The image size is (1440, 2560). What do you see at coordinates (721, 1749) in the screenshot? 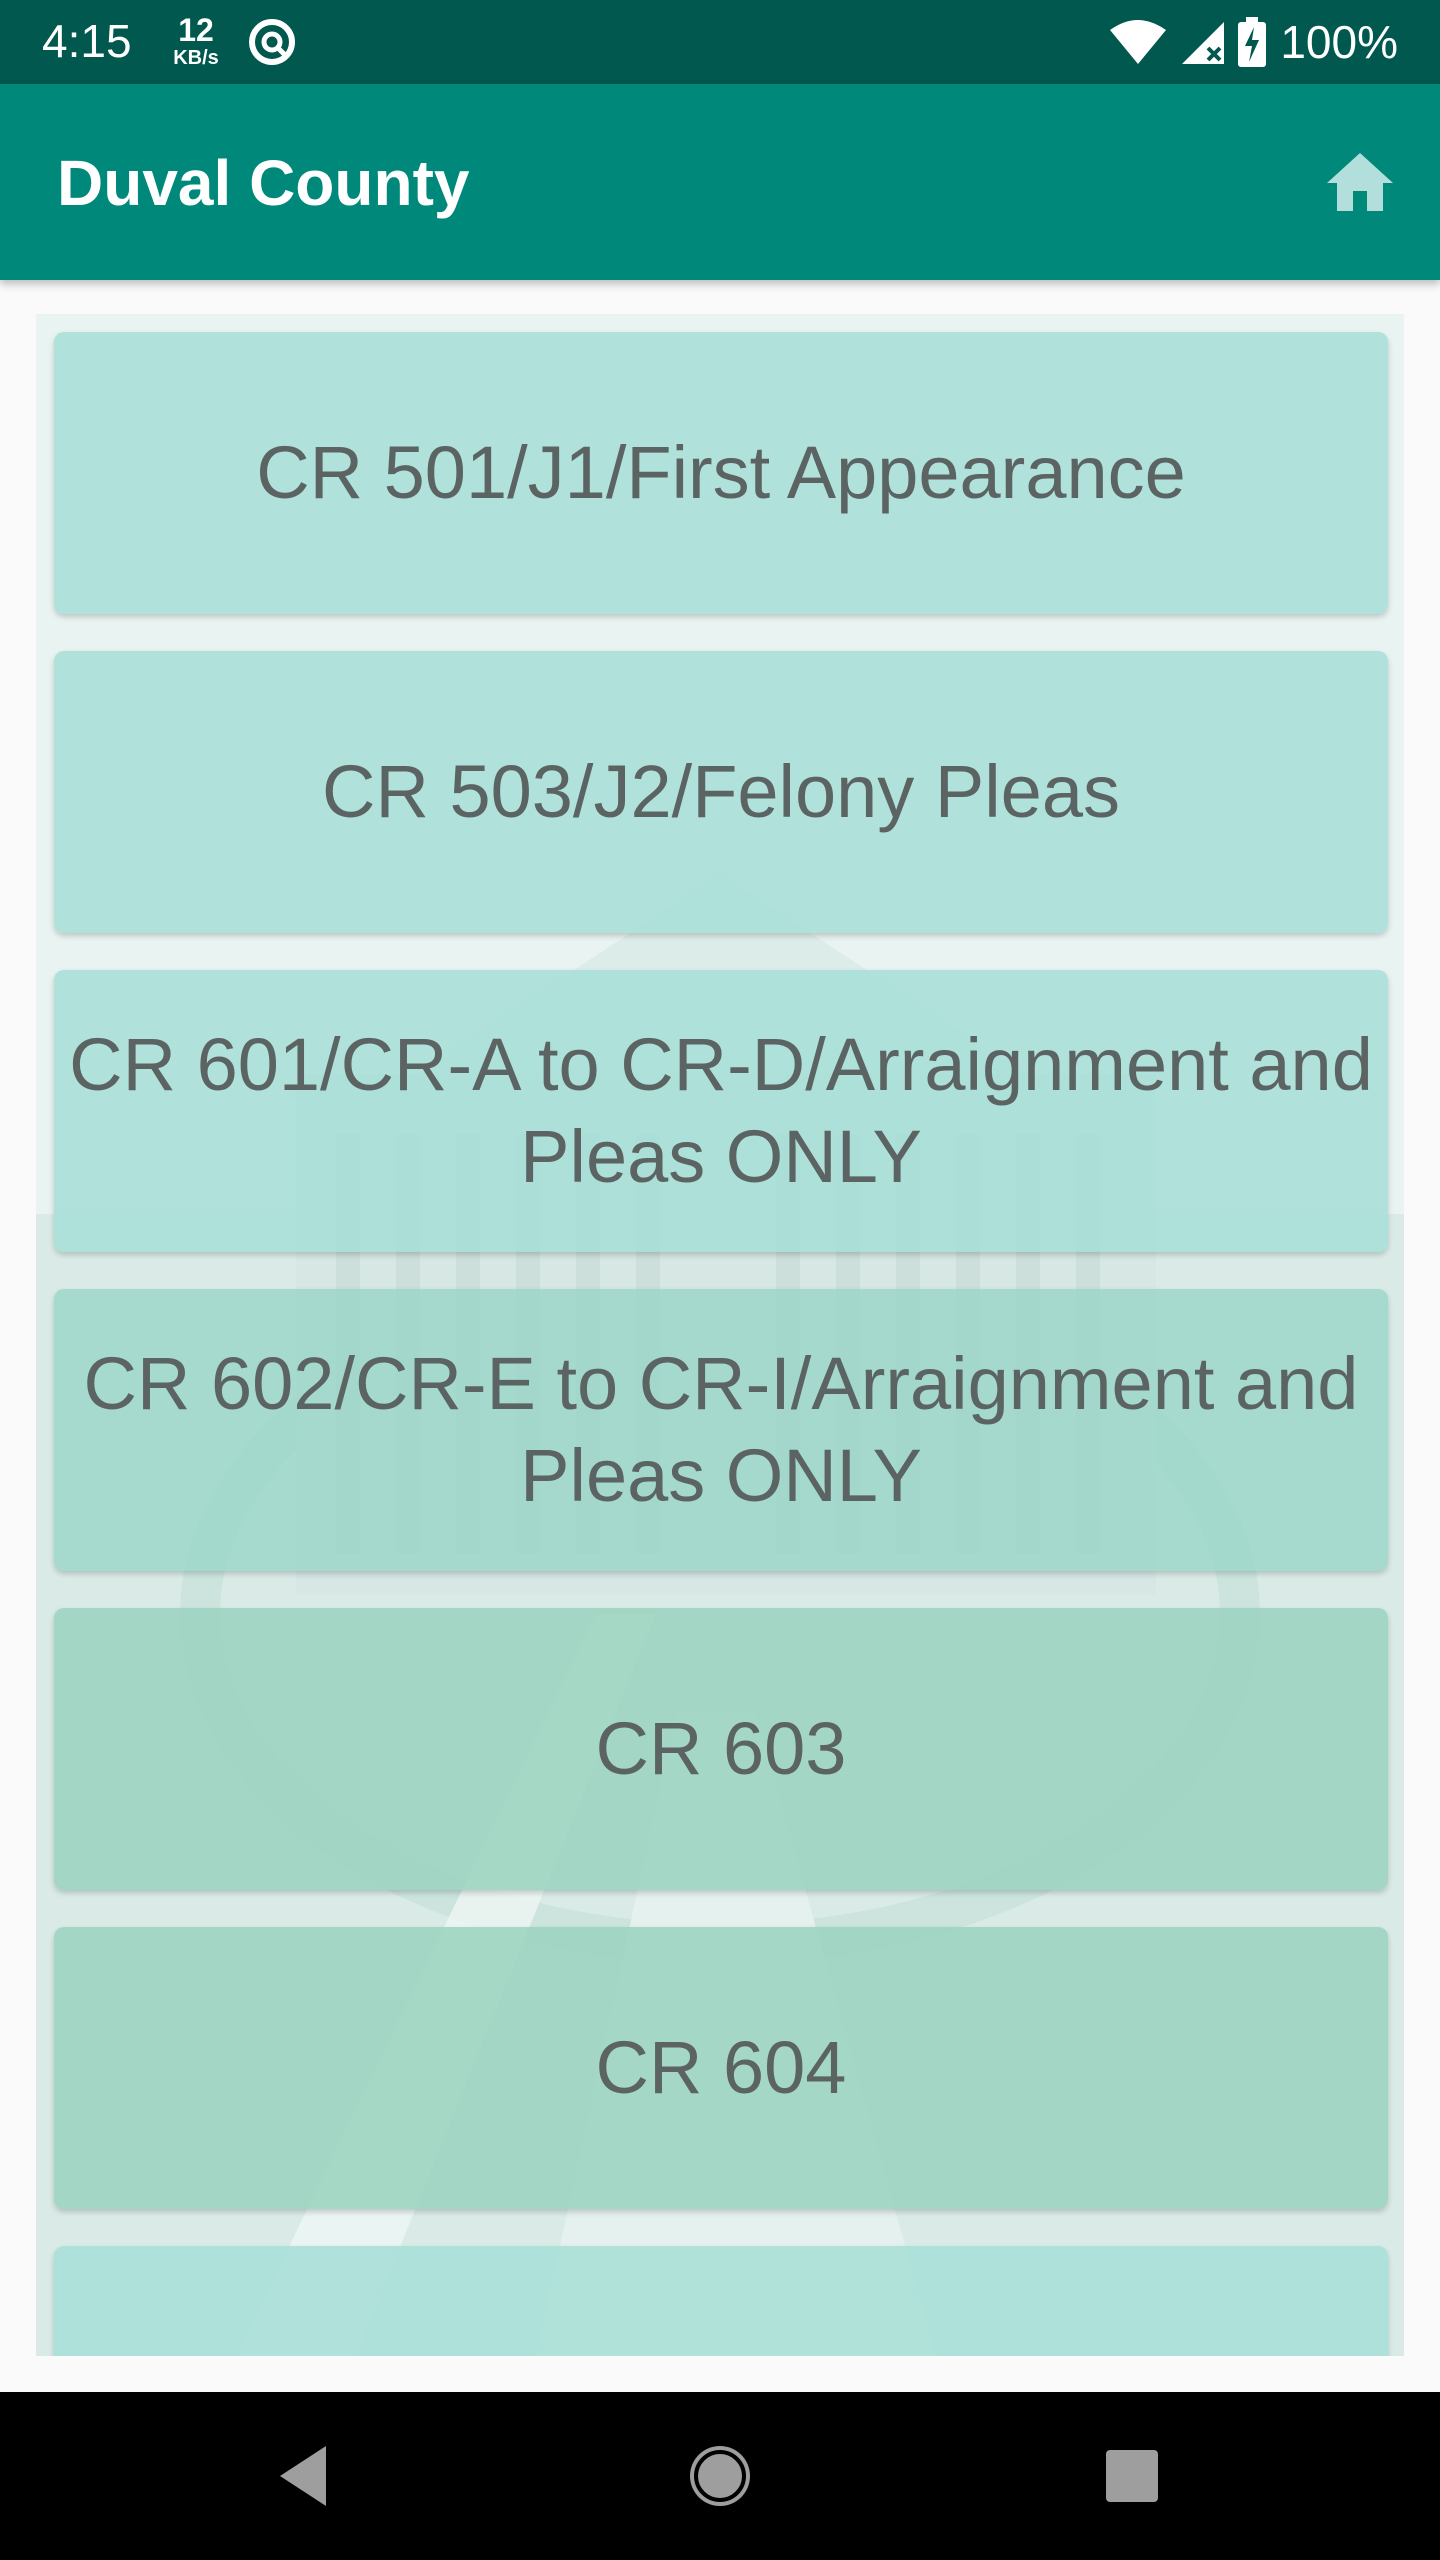
I see `list-item-cr-603: CR 603` at bounding box center [721, 1749].